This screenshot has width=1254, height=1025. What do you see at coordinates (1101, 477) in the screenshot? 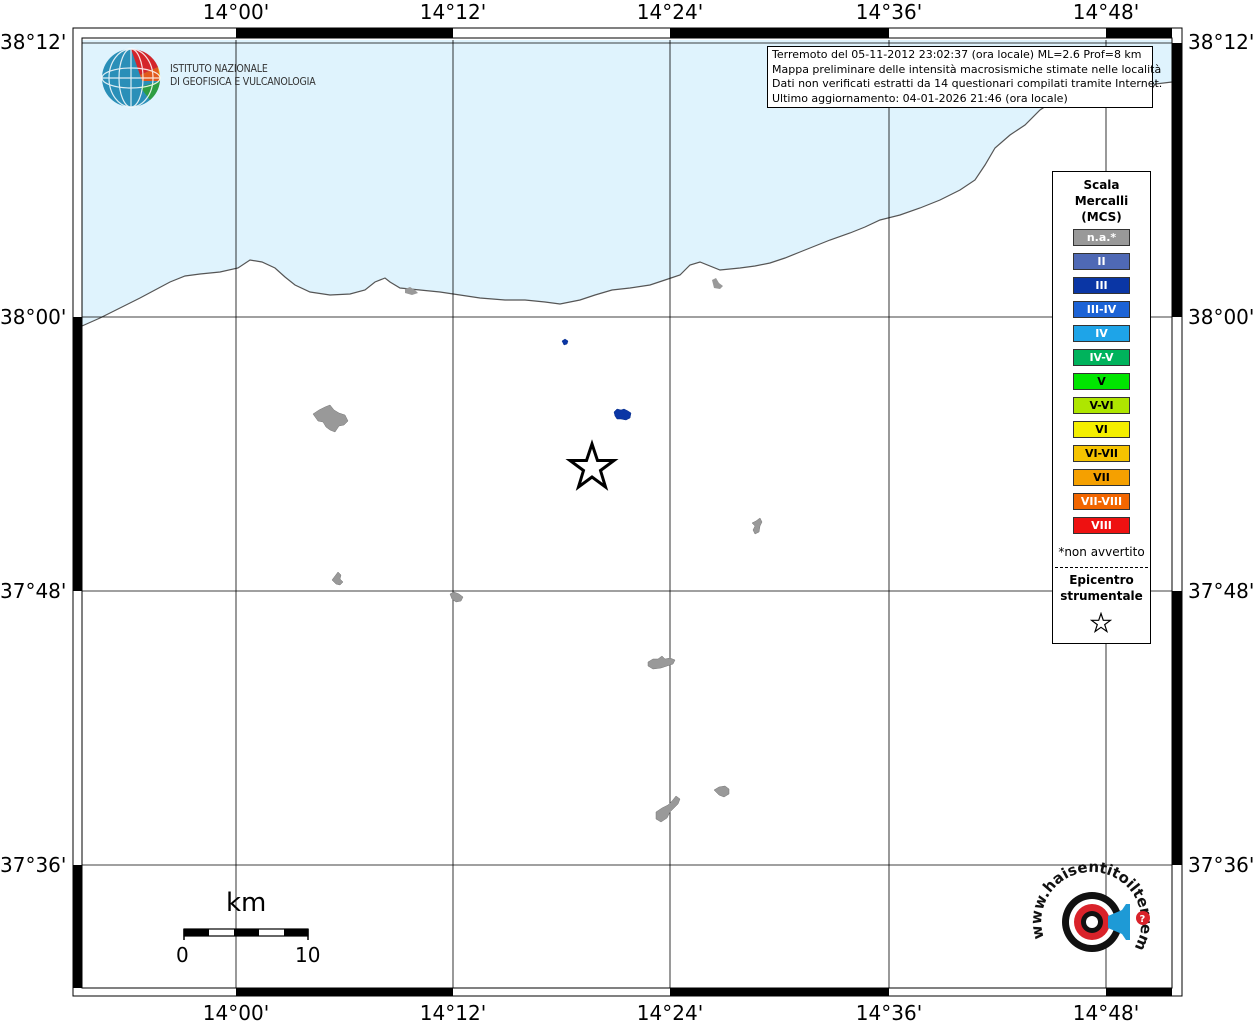
I see `legend-swatch: VII` at bounding box center [1101, 477].